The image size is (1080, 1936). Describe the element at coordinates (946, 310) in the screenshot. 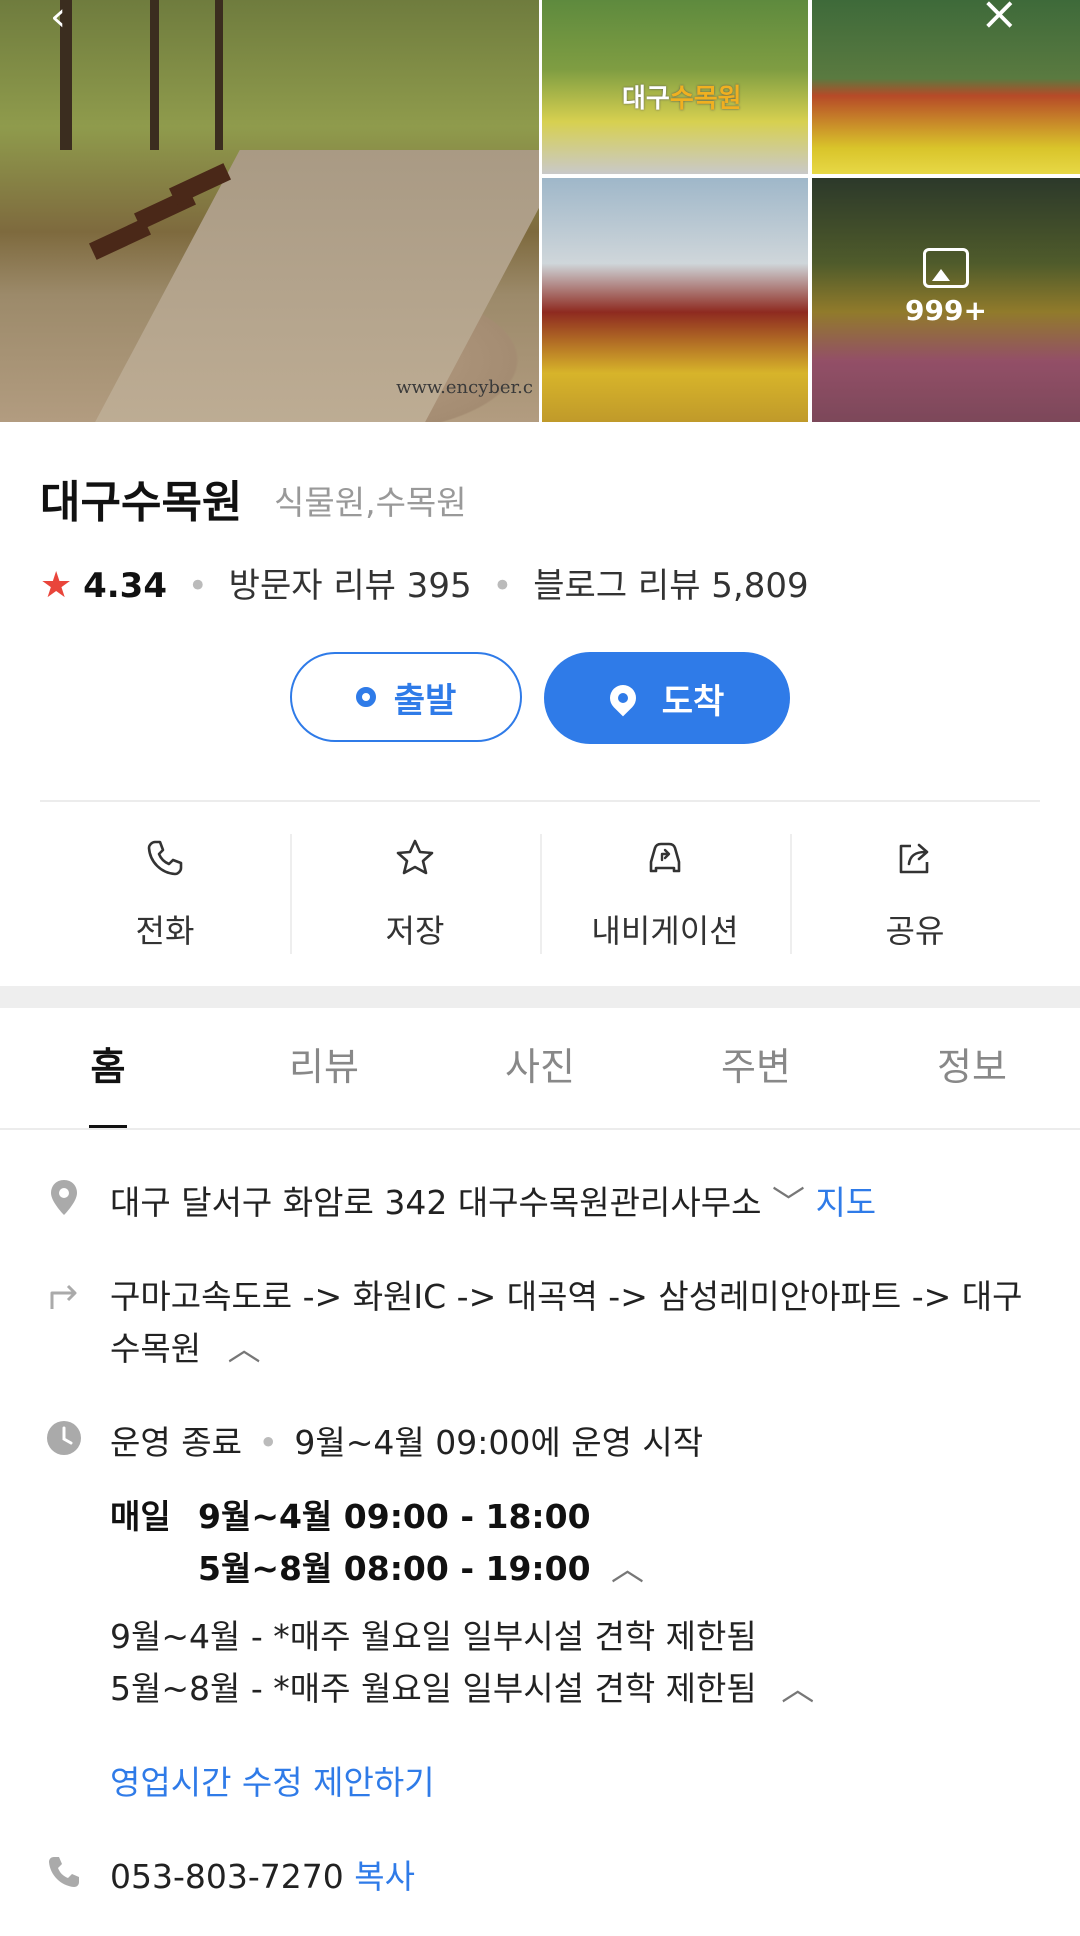

I see `more-photos-count: 999+` at that location.